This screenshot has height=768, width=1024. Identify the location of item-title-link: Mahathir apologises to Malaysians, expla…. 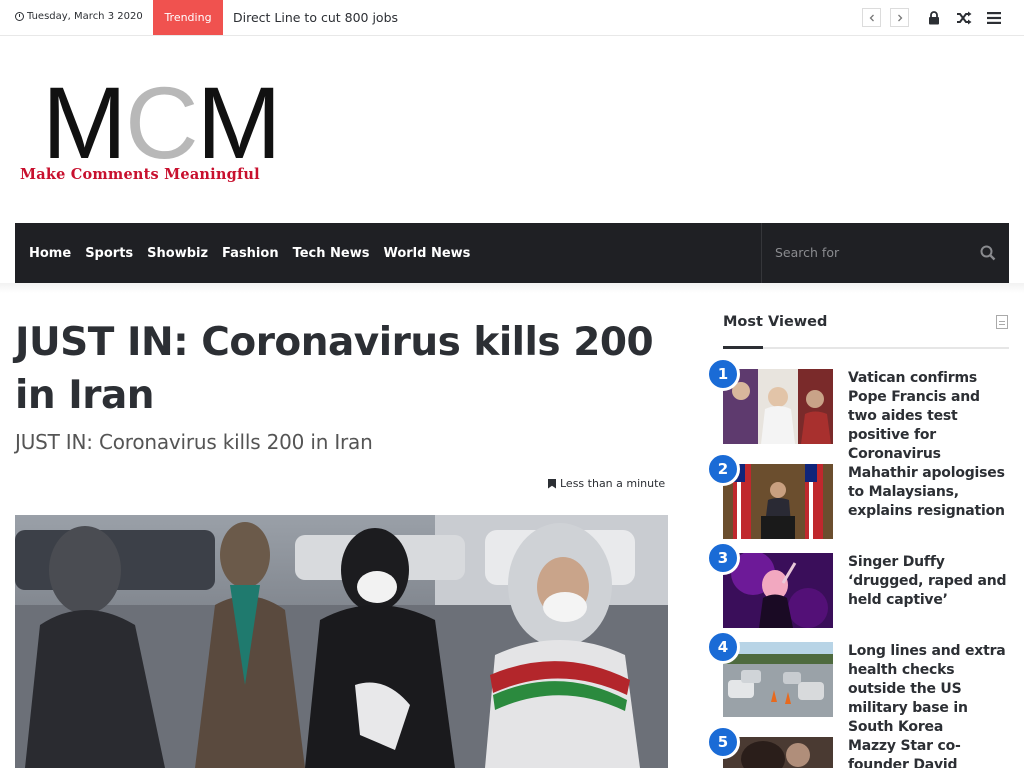
(929, 492).